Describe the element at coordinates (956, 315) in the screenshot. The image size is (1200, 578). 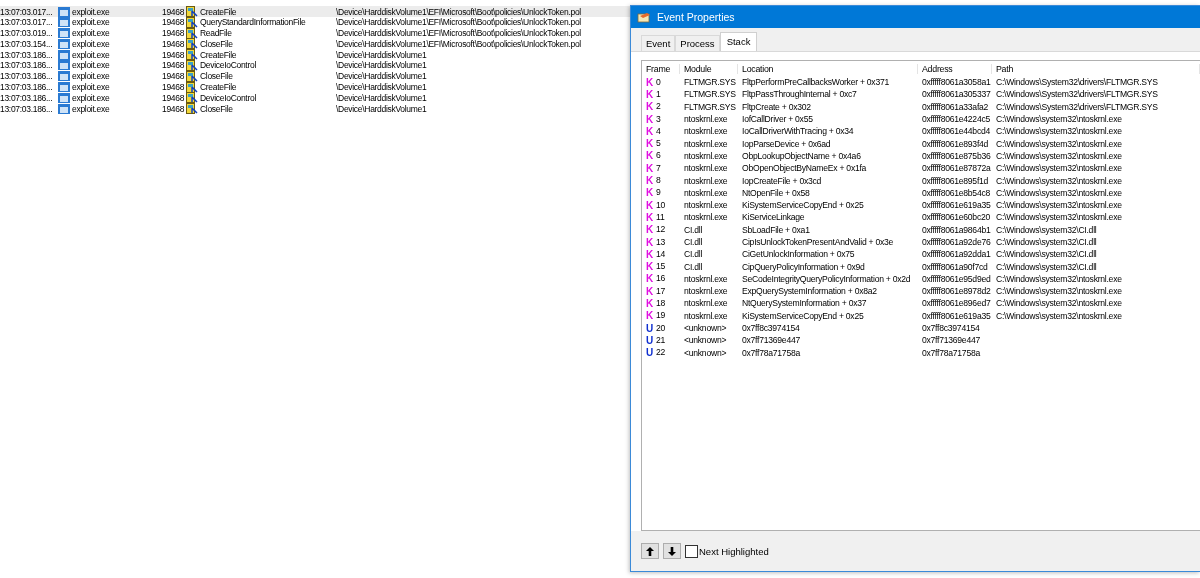
I see `address-cell-text: 0xfffff8061e619a35` at that location.